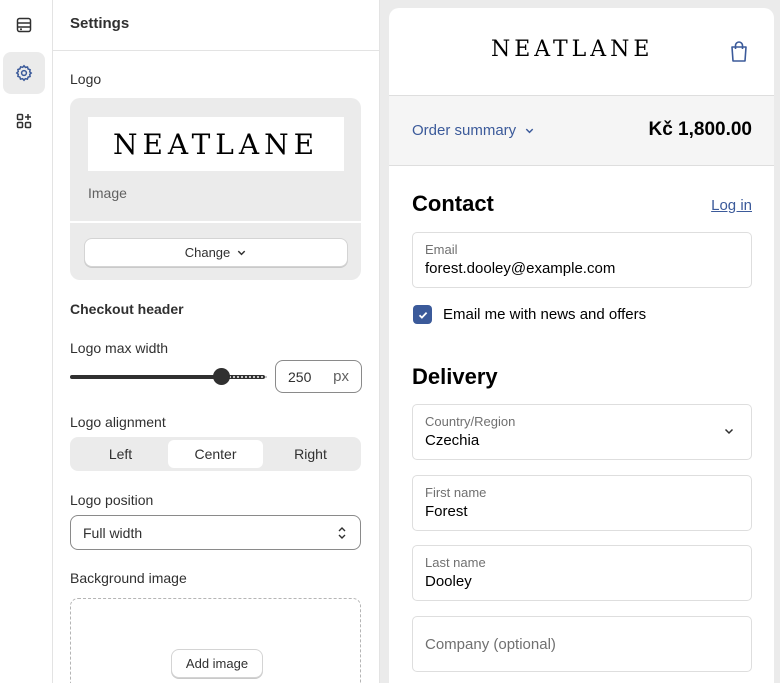 The image size is (780, 683). Describe the element at coordinates (215, 640) in the screenshot. I see `background-image-dropzone: Add image` at that location.